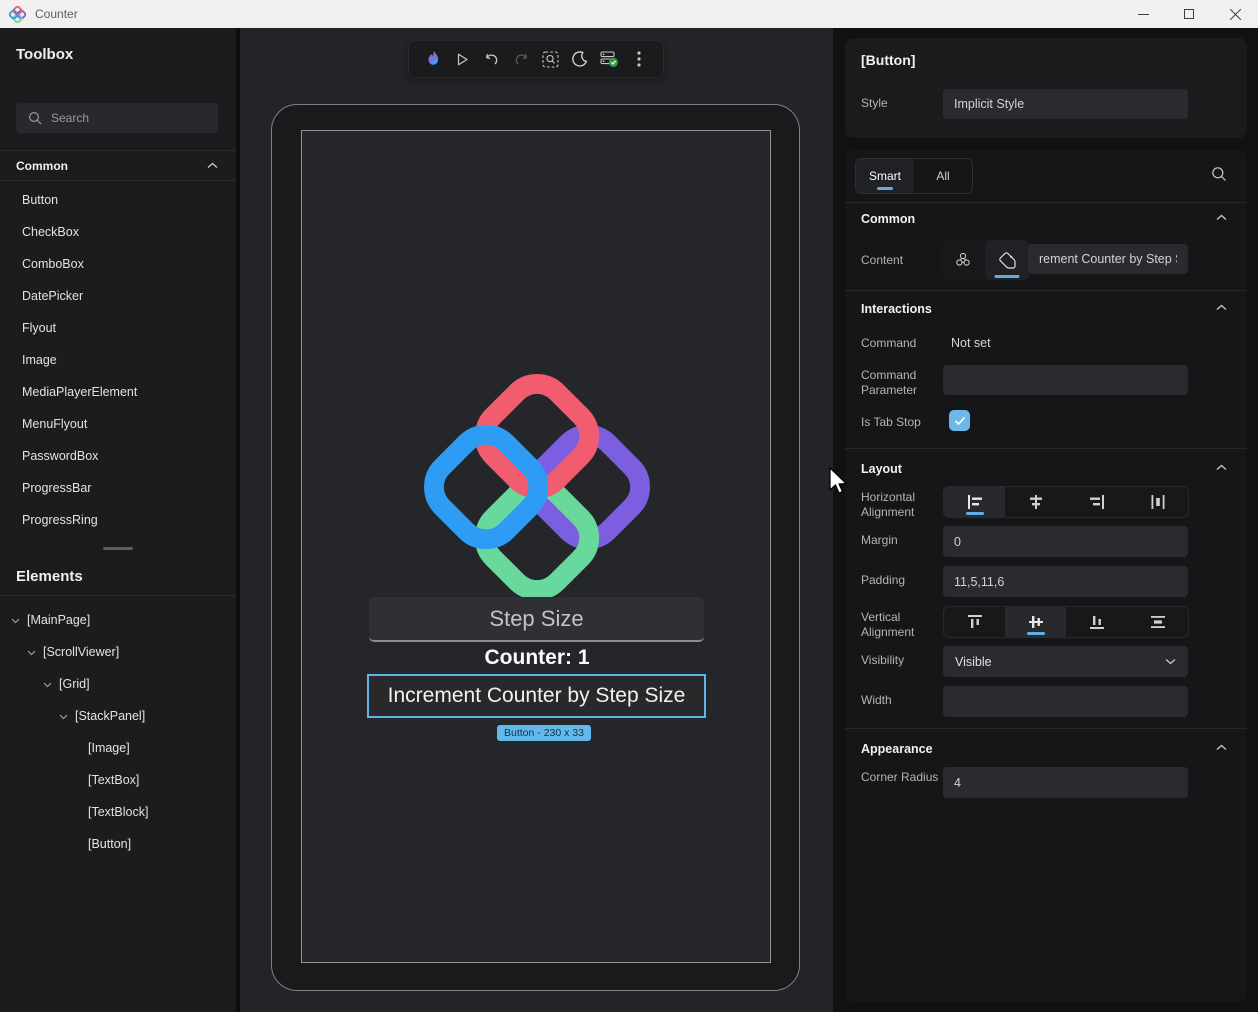 The height and width of the screenshot is (1012, 1258). What do you see at coordinates (118, 328) in the screenshot?
I see `toolbox-item-flyout: Flyout` at bounding box center [118, 328].